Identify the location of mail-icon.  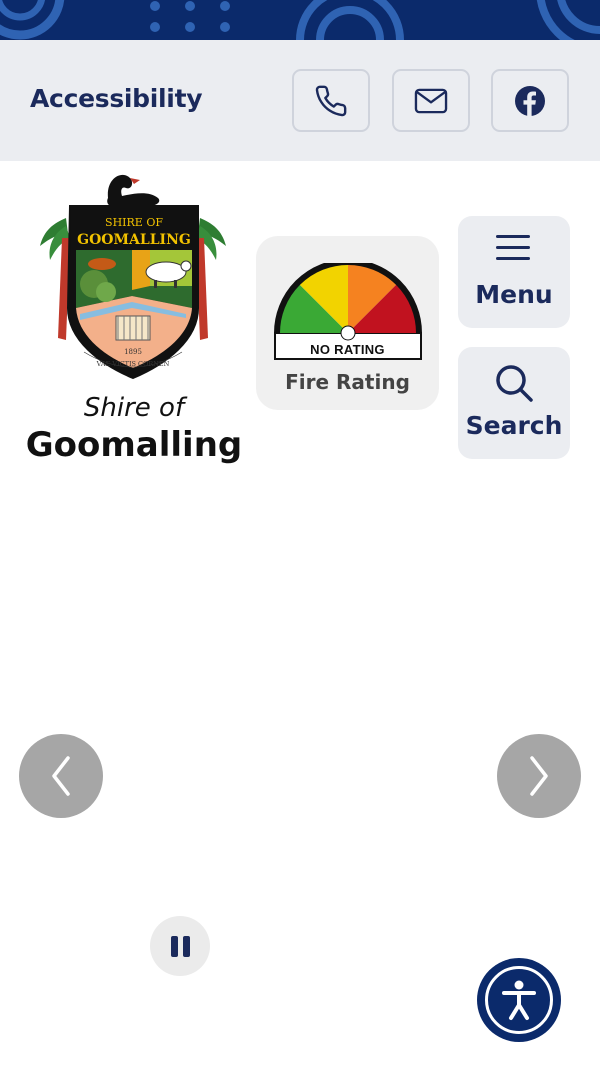
(431, 100).